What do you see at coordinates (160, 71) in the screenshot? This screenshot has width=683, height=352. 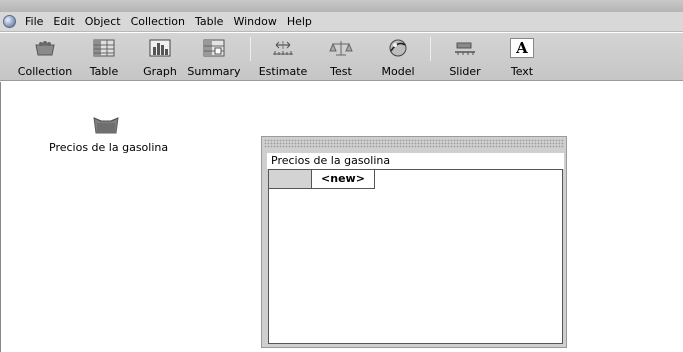 I see `graph-tool-label: Graph` at bounding box center [160, 71].